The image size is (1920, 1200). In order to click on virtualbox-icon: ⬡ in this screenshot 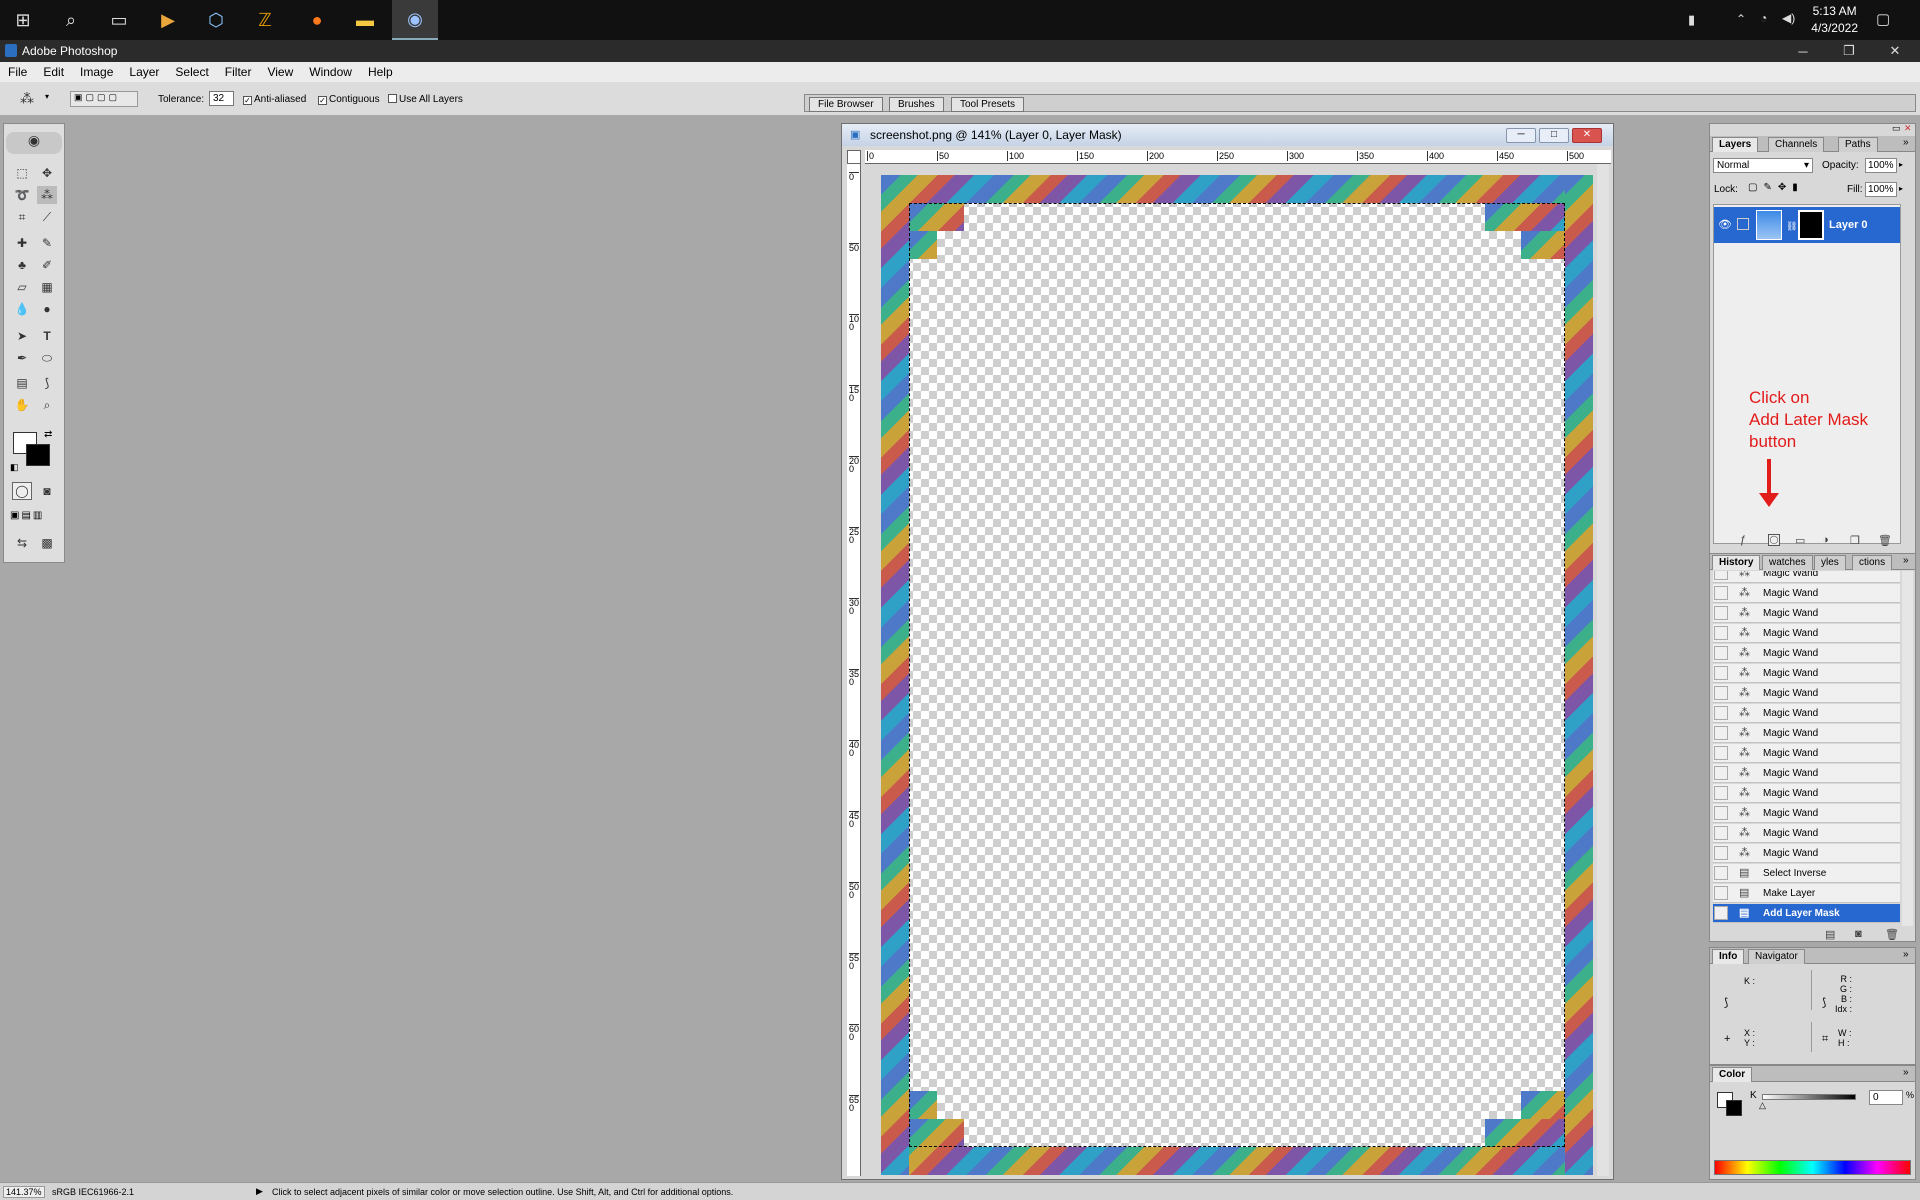, I will do `click(216, 20)`.